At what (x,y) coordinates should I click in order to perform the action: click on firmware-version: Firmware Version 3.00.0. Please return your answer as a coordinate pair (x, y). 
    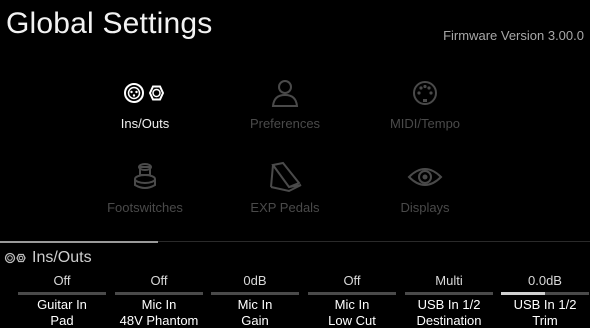
    Looking at the image, I should click on (513, 35).